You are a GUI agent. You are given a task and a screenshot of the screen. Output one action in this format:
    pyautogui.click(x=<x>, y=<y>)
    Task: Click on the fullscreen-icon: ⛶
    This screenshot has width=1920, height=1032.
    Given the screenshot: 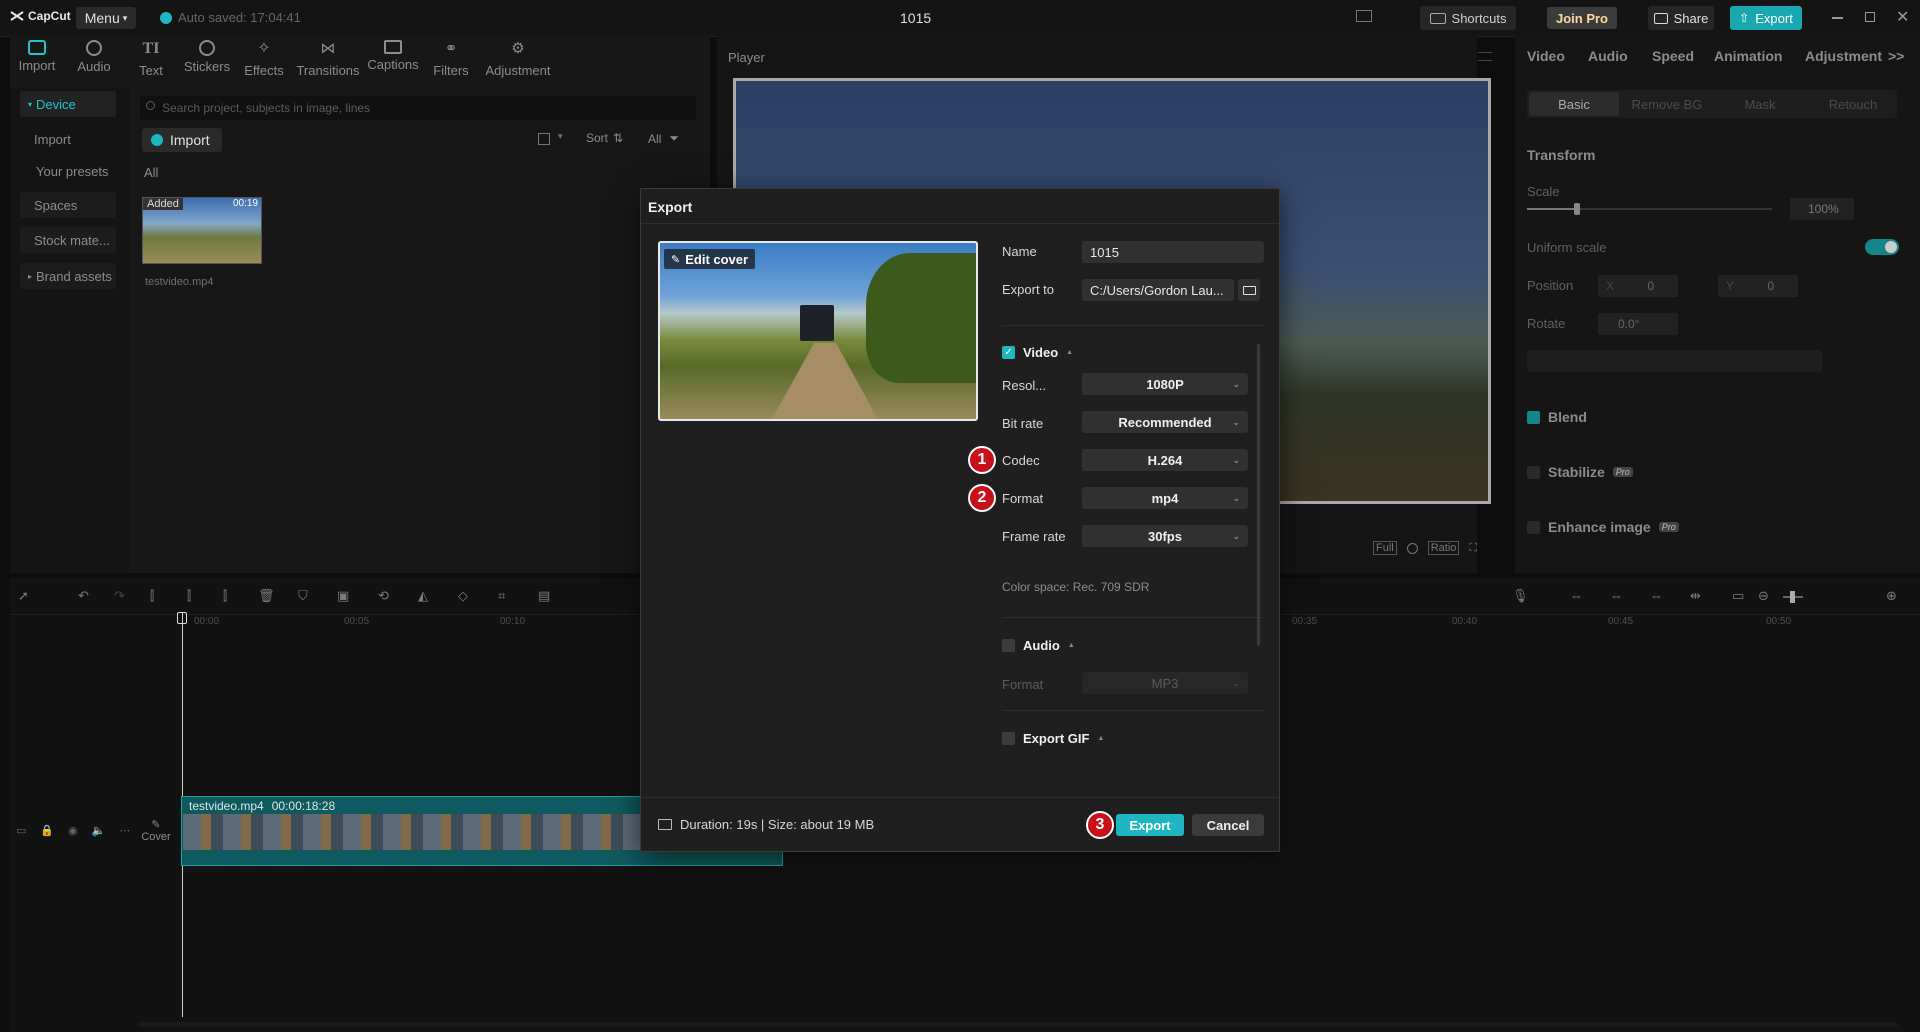 What is the action you would take?
    pyautogui.click(x=1473, y=548)
    